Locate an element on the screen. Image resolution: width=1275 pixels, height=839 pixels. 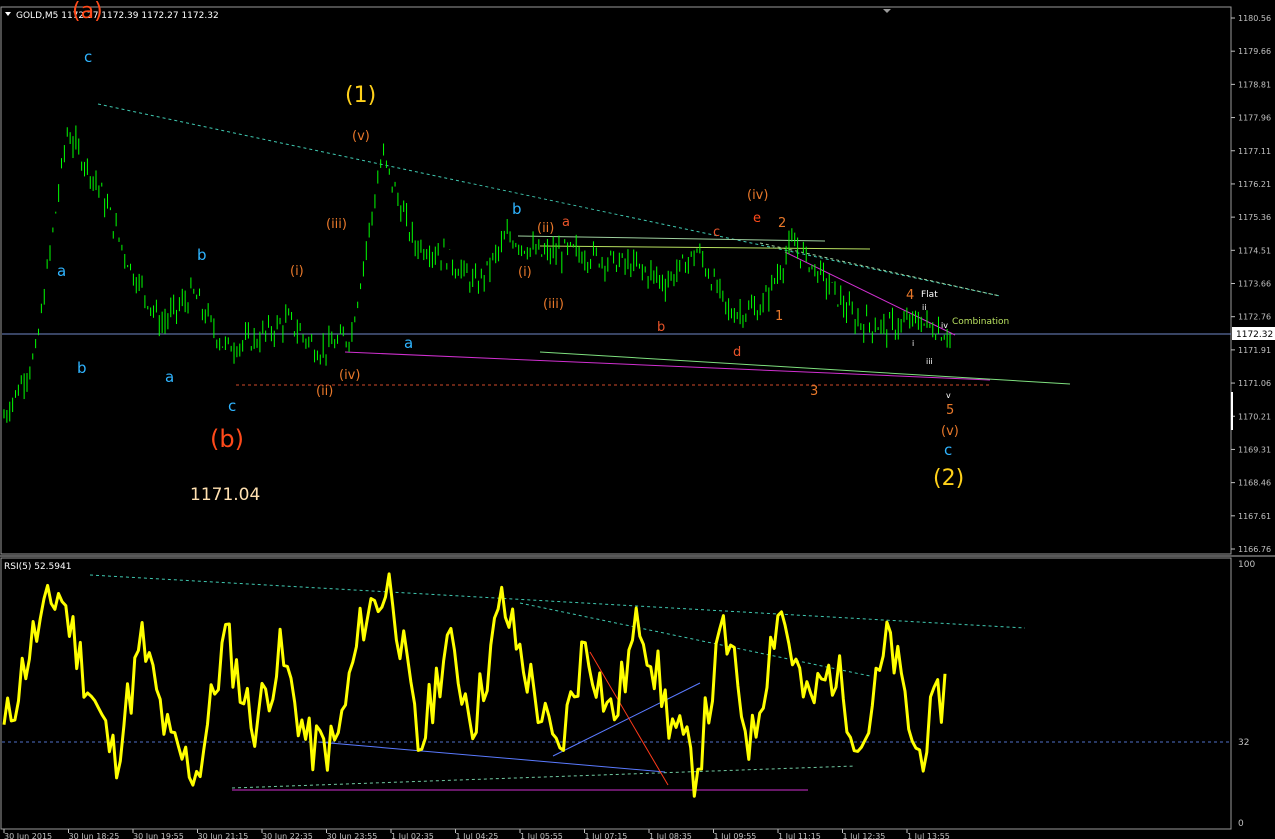
wave-label: 5 is located at coordinates (950, 410).